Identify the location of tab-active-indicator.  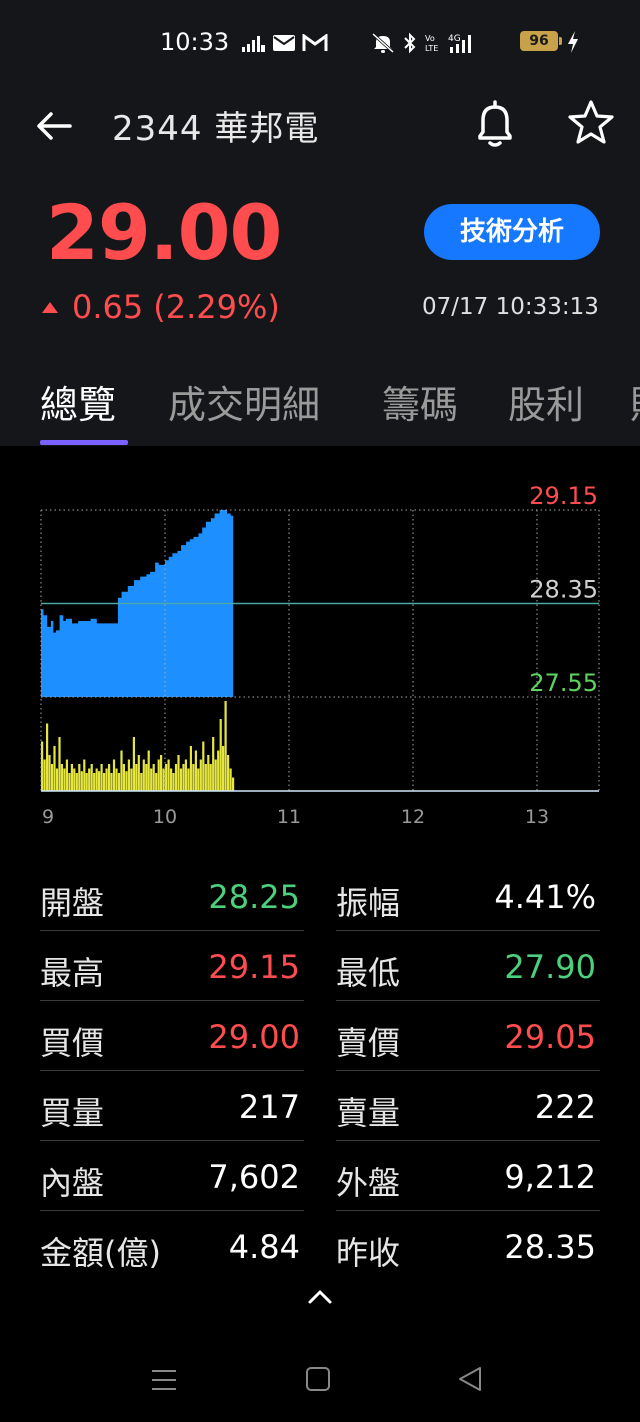
(84, 442).